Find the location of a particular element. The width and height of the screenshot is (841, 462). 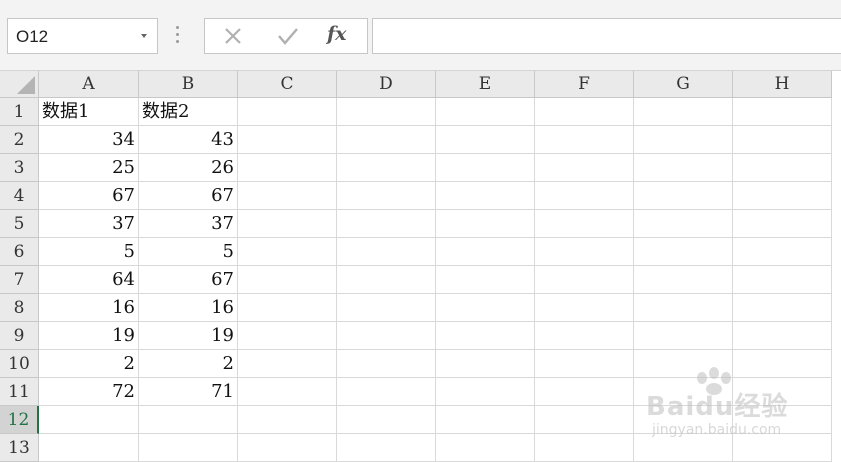

cell-e5 is located at coordinates (485, 224).